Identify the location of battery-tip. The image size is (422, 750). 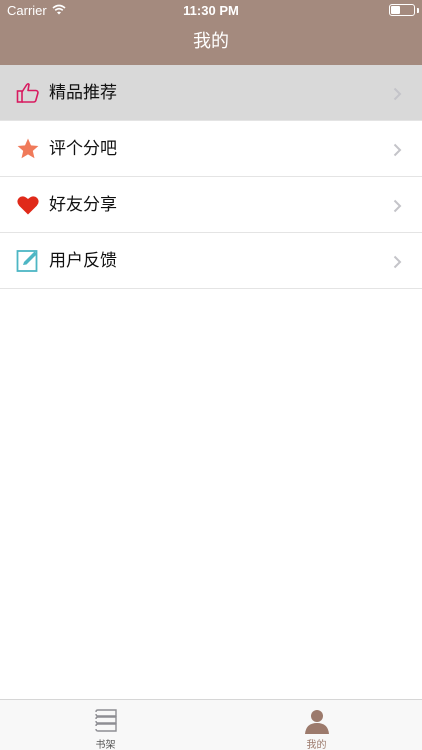
(418, 10).